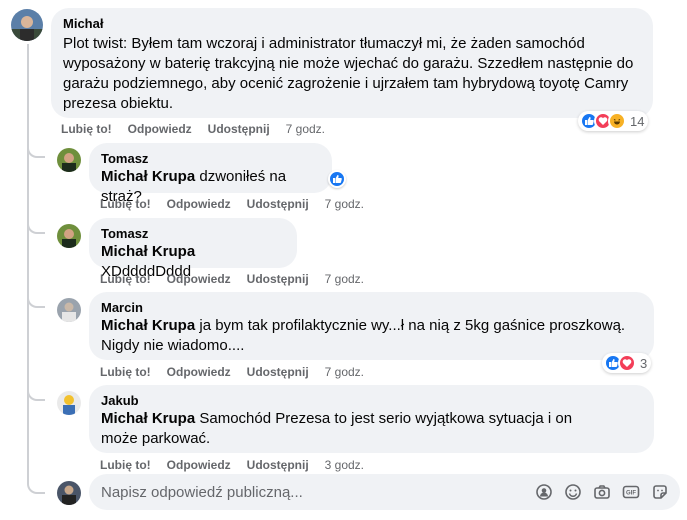 The width and height of the screenshot is (687, 520). I want to click on timestamp: 3 godz., so click(344, 465).